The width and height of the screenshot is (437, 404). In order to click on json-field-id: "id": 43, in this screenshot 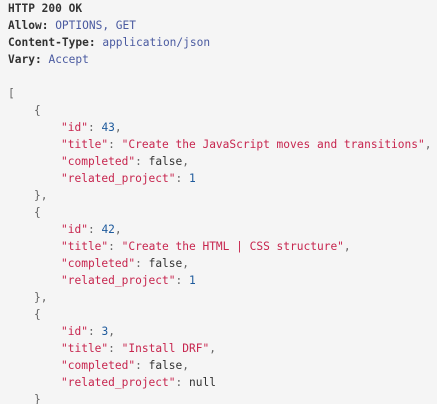, I will do `click(91, 127)`.